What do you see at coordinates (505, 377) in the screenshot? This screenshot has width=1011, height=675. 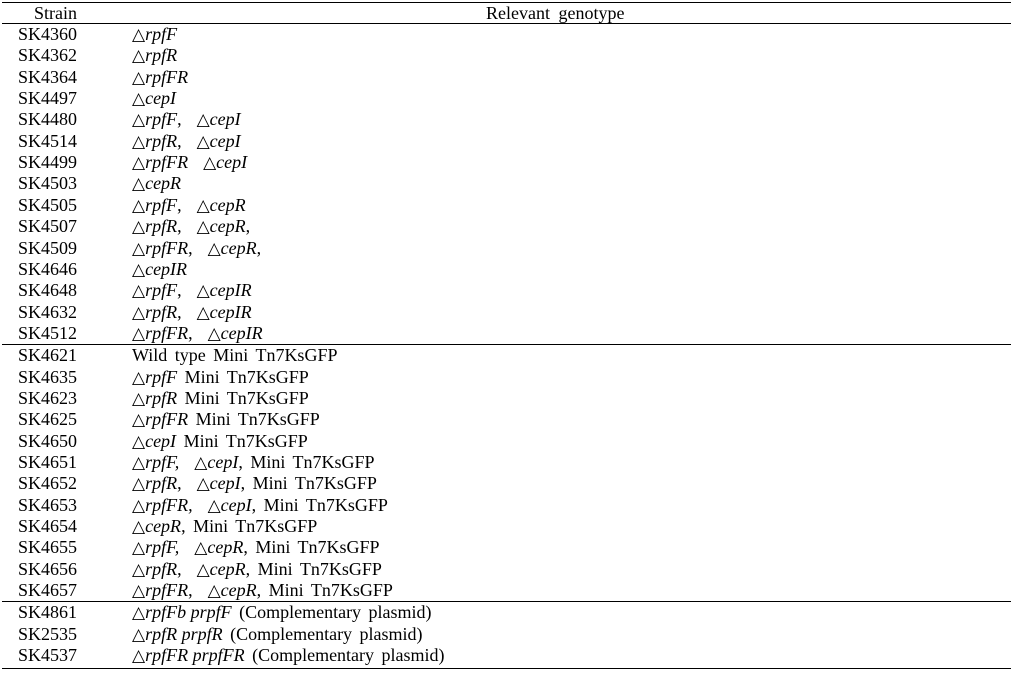 I see `table-row: SK4635 △rpfF Mini Tn7KsGFP` at bounding box center [505, 377].